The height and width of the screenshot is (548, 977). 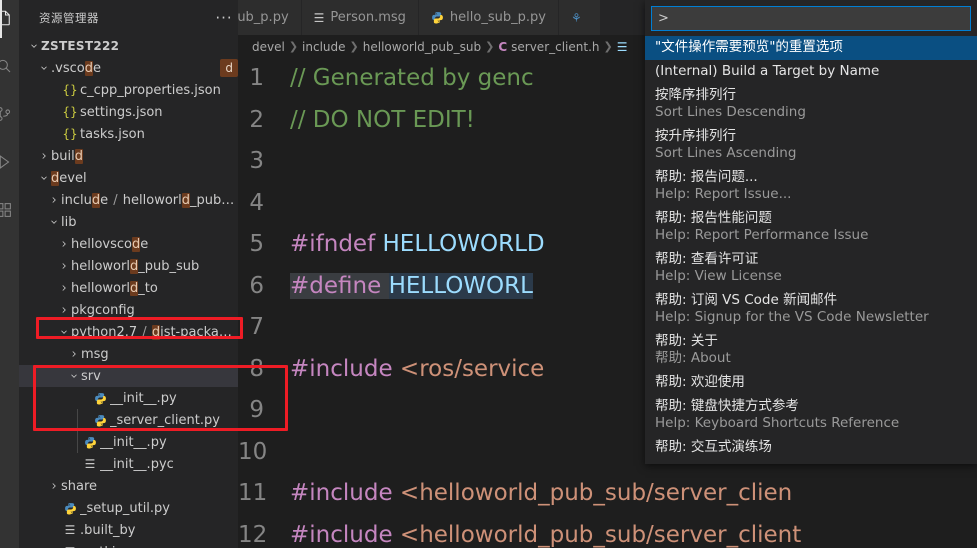 What do you see at coordinates (128, 486) in the screenshot?
I see `tree-item-share: share` at bounding box center [128, 486].